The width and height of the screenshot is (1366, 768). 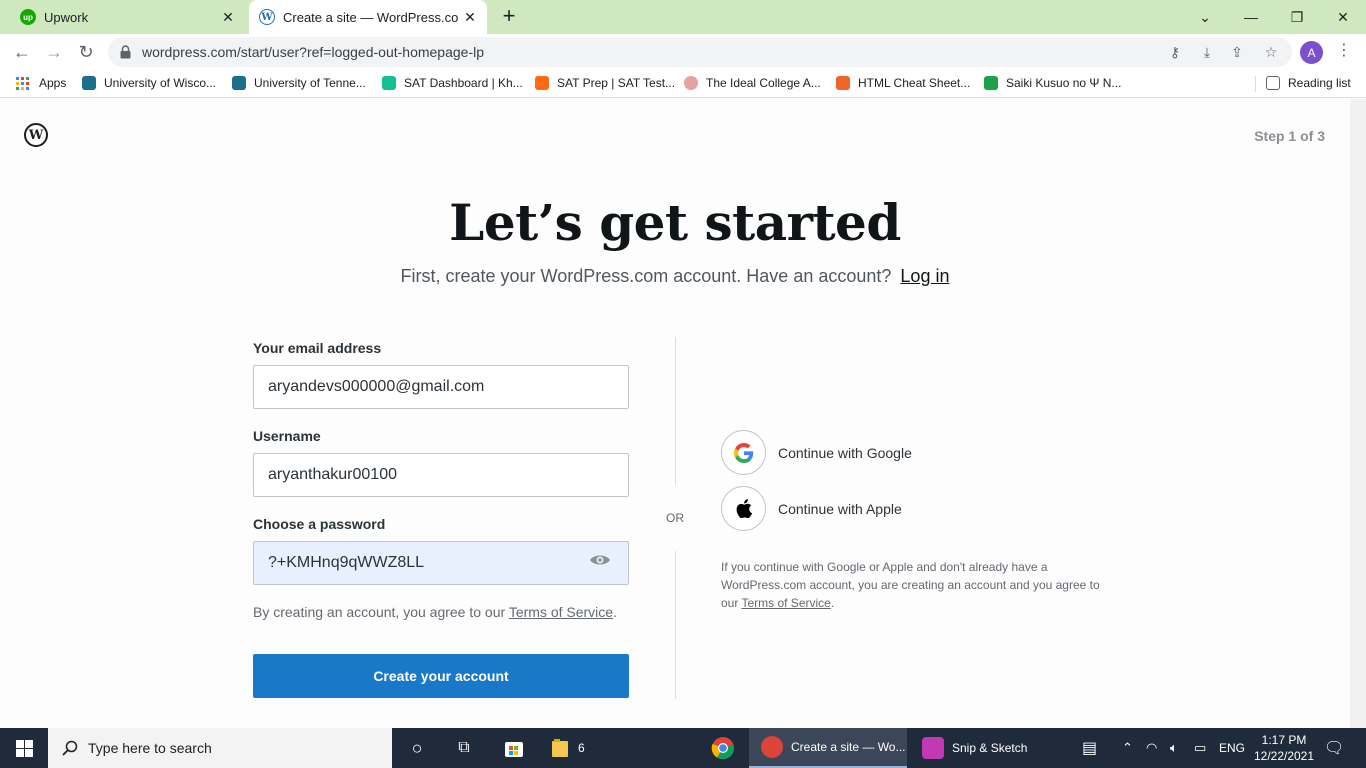 What do you see at coordinates (441, 563) in the screenshot?
I see `password-field` at bounding box center [441, 563].